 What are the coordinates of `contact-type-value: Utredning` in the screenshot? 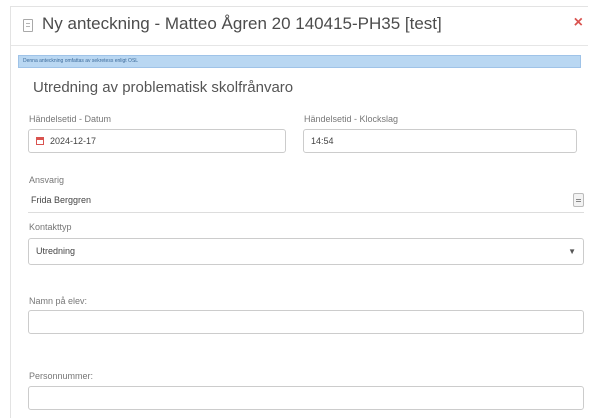 It's located at (56, 251).